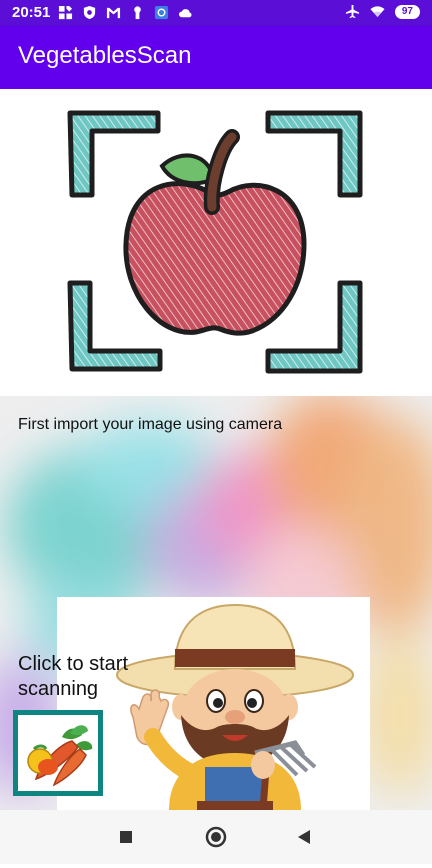 Image resolution: width=432 pixels, height=868 pixels. I want to click on start-scanning-label: Click to start scanning, so click(73, 676).